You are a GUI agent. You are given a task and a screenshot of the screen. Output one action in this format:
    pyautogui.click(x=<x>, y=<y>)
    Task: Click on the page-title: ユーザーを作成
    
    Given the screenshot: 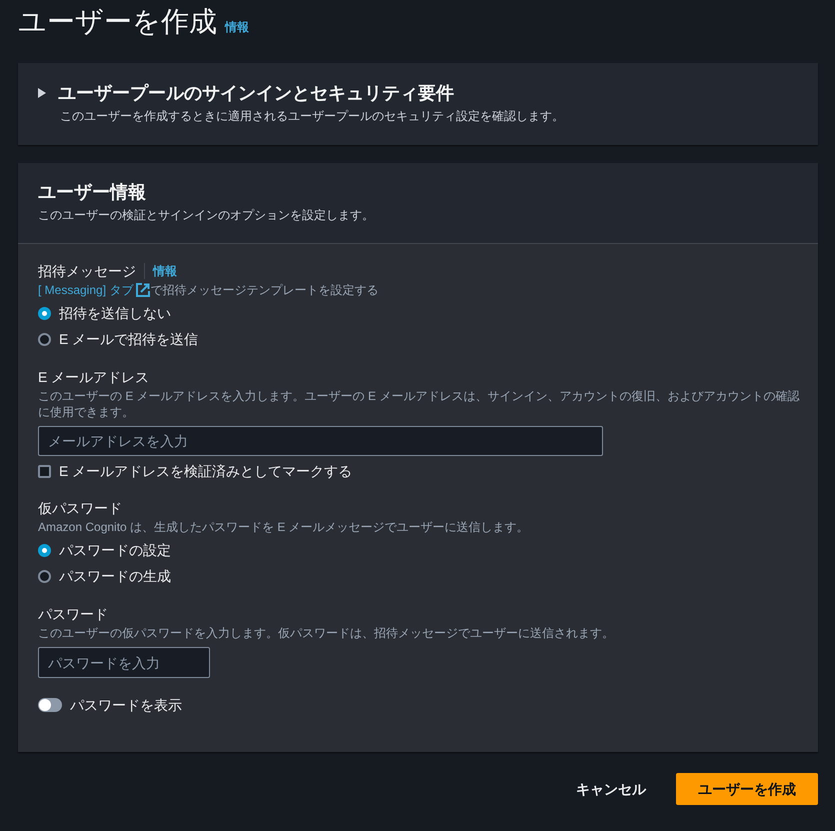 What is the action you would take?
    pyautogui.click(x=117, y=22)
    